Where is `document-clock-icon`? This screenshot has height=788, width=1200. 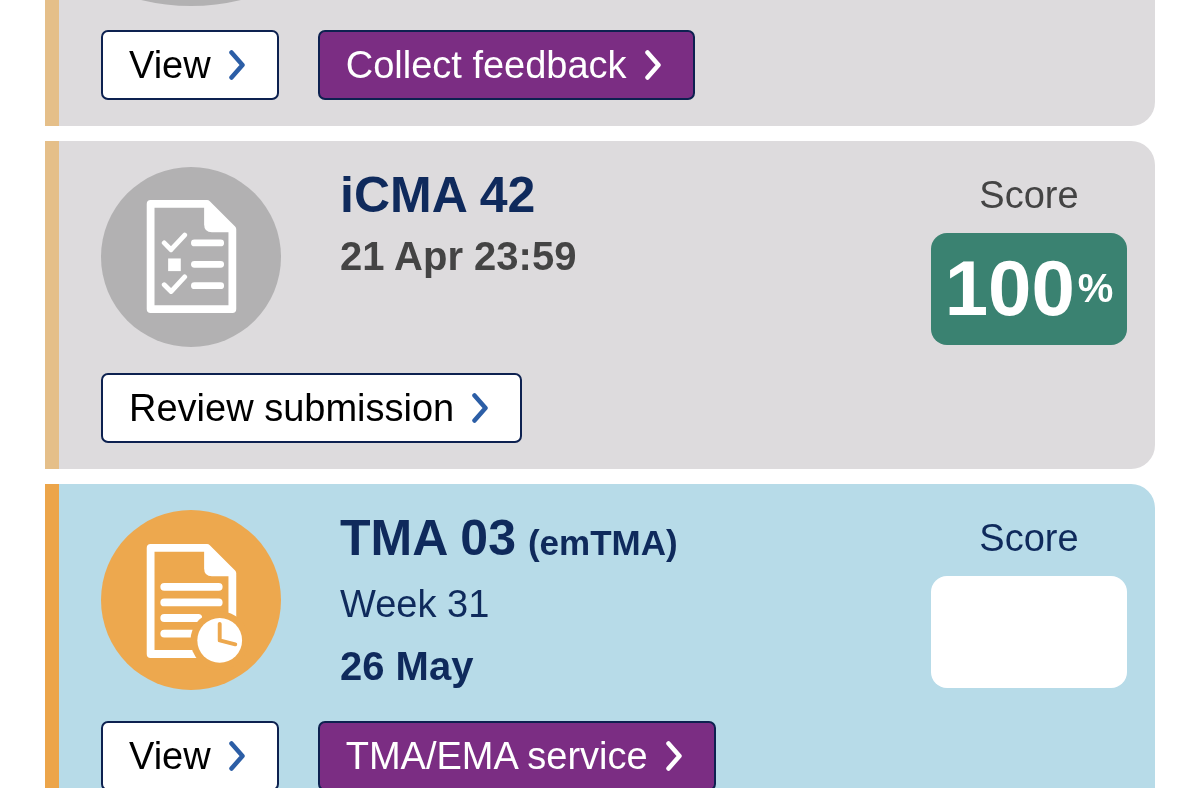 document-clock-icon is located at coordinates (191, 600).